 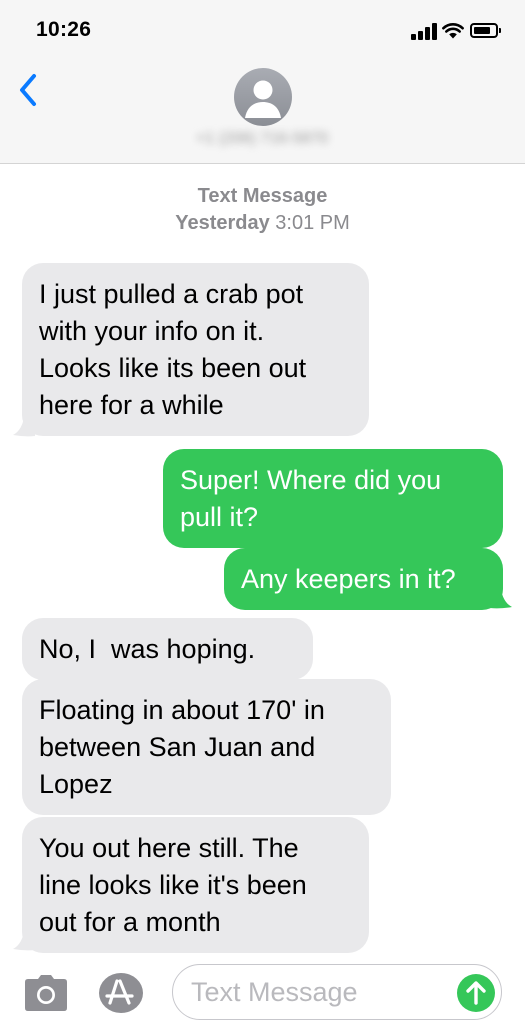 What do you see at coordinates (262, 196) in the screenshot?
I see `service-label: Text Message` at bounding box center [262, 196].